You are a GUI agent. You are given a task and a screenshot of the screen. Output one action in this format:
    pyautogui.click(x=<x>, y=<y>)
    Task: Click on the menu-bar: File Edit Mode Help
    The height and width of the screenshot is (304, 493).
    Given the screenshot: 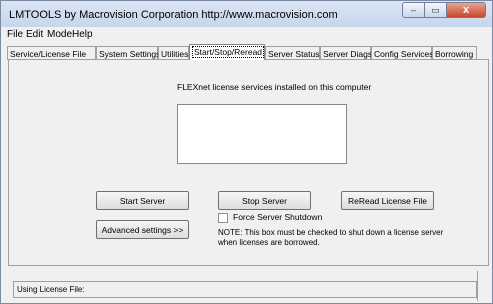 What is the action you would take?
    pyautogui.click(x=246, y=35)
    